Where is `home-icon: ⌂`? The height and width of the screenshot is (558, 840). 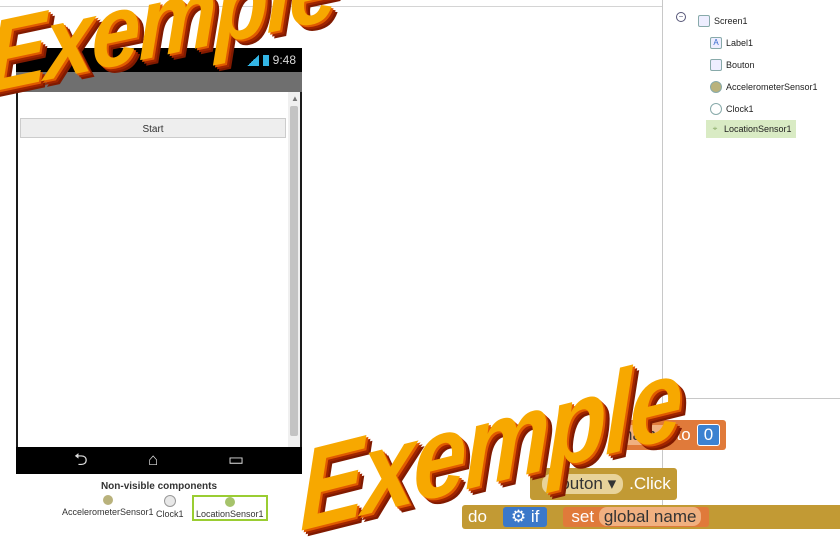 home-icon: ⌂ is located at coordinates (153, 460).